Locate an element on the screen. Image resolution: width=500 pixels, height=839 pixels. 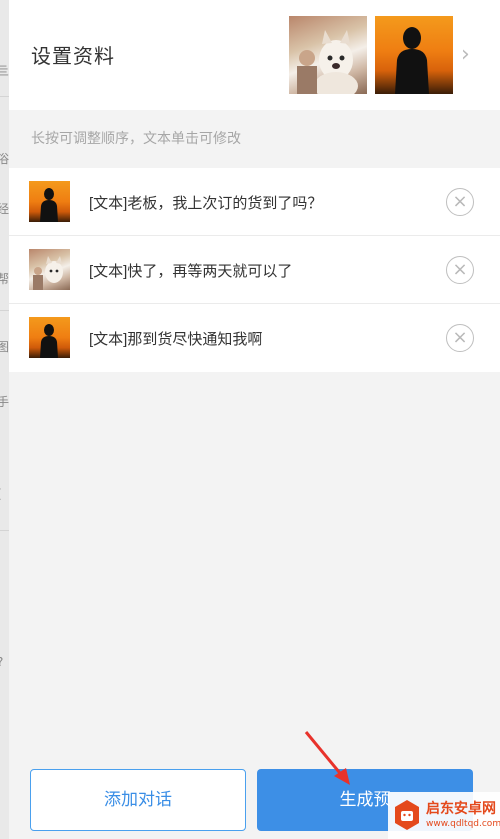
annotation-arrow-icon is located at coordinates (327, 758).